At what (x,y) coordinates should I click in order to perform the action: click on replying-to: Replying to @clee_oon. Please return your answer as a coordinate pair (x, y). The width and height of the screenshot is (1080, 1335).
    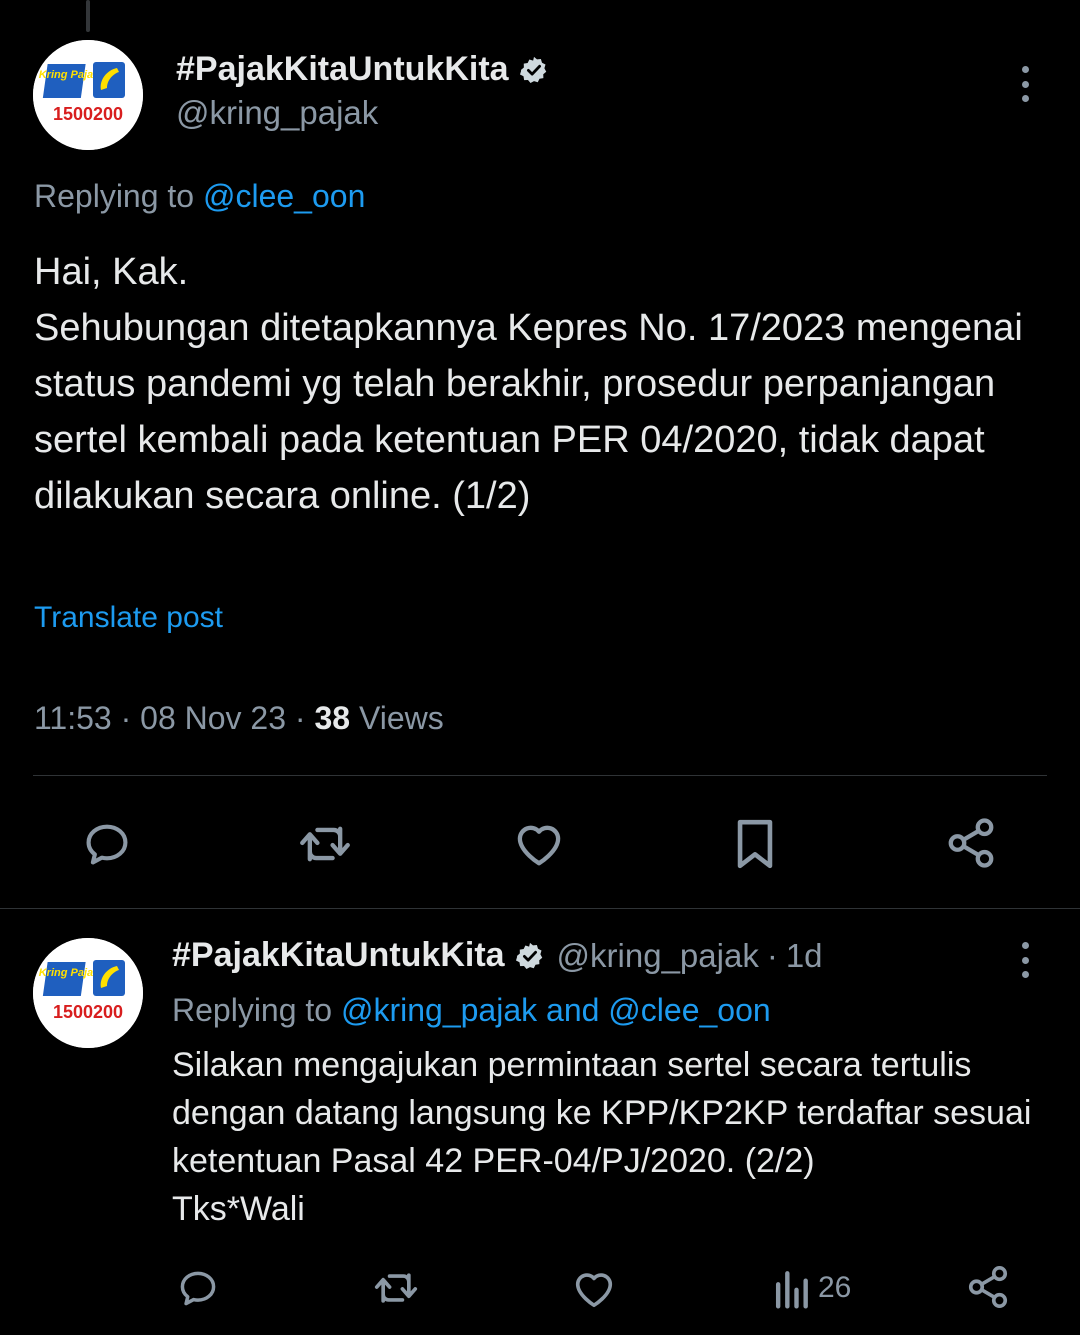
    Looking at the image, I should click on (199, 196).